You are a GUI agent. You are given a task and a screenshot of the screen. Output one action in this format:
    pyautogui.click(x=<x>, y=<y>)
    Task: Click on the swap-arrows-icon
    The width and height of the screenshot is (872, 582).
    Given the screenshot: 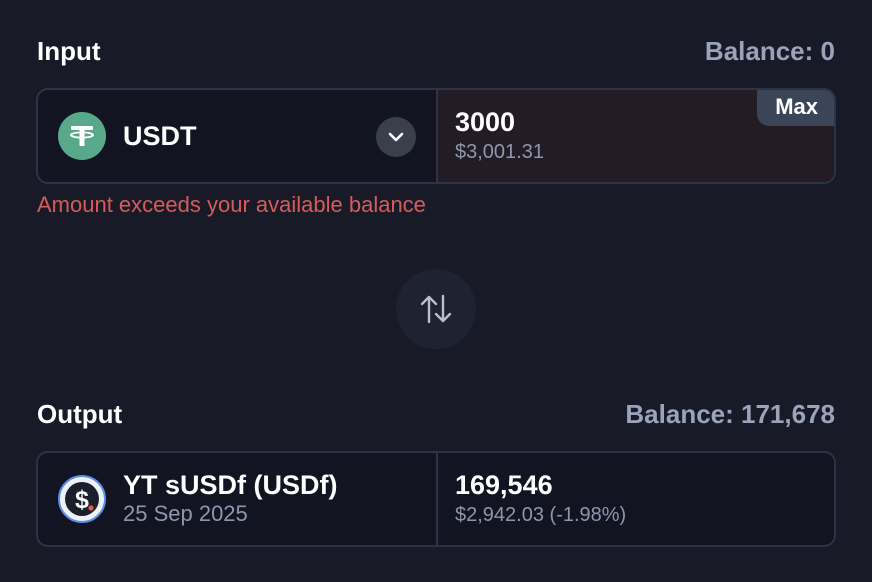 What is the action you would take?
    pyautogui.click(x=436, y=309)
    